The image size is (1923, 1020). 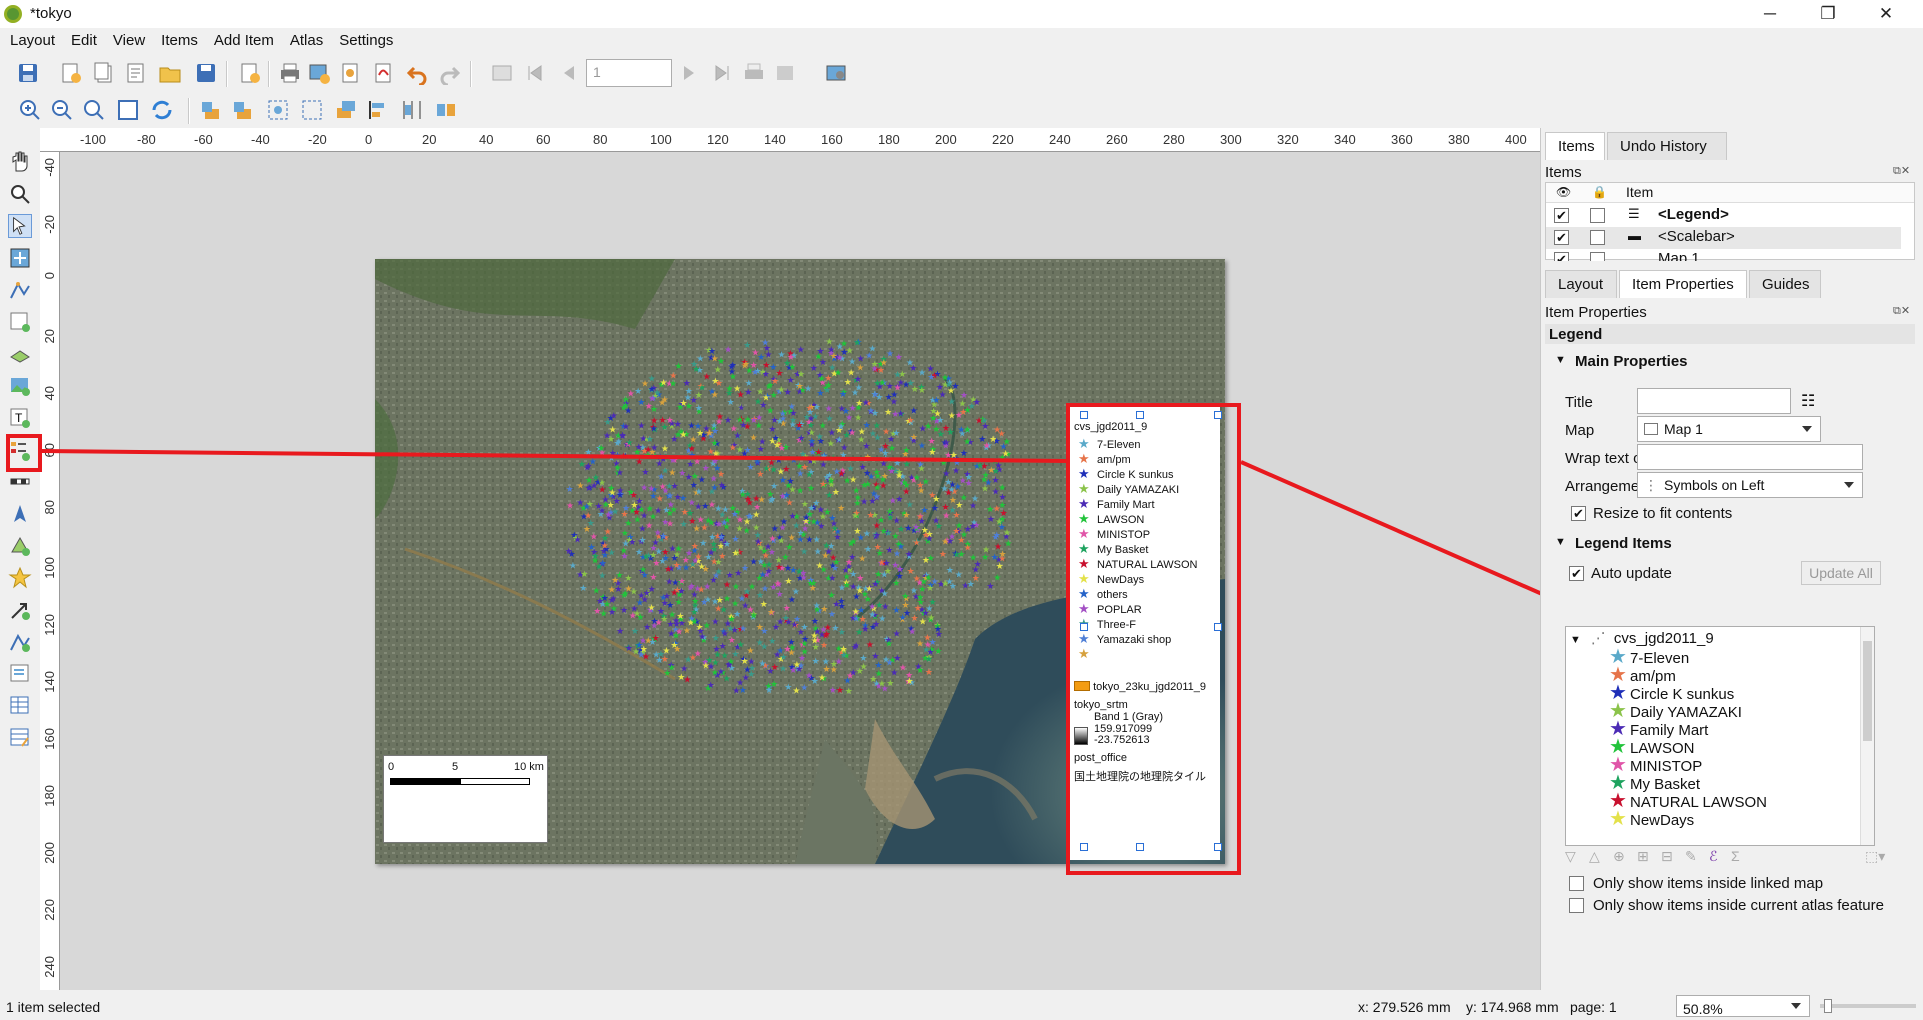 What do you see at coordinates (1743, 1006) in the screenshot?
I see `zoom-combo: 50.8%` at bounding box center [1743, 1006].